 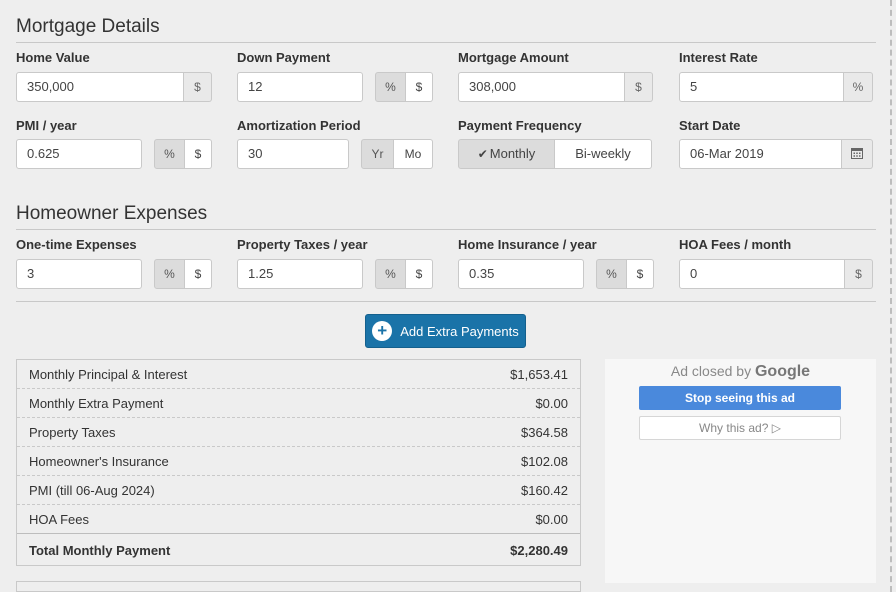 What do you see at coordinates (711, 371) in the screenshot?
I see `ad-closed-label: Ad closed by` at bounding box center [711, 371].